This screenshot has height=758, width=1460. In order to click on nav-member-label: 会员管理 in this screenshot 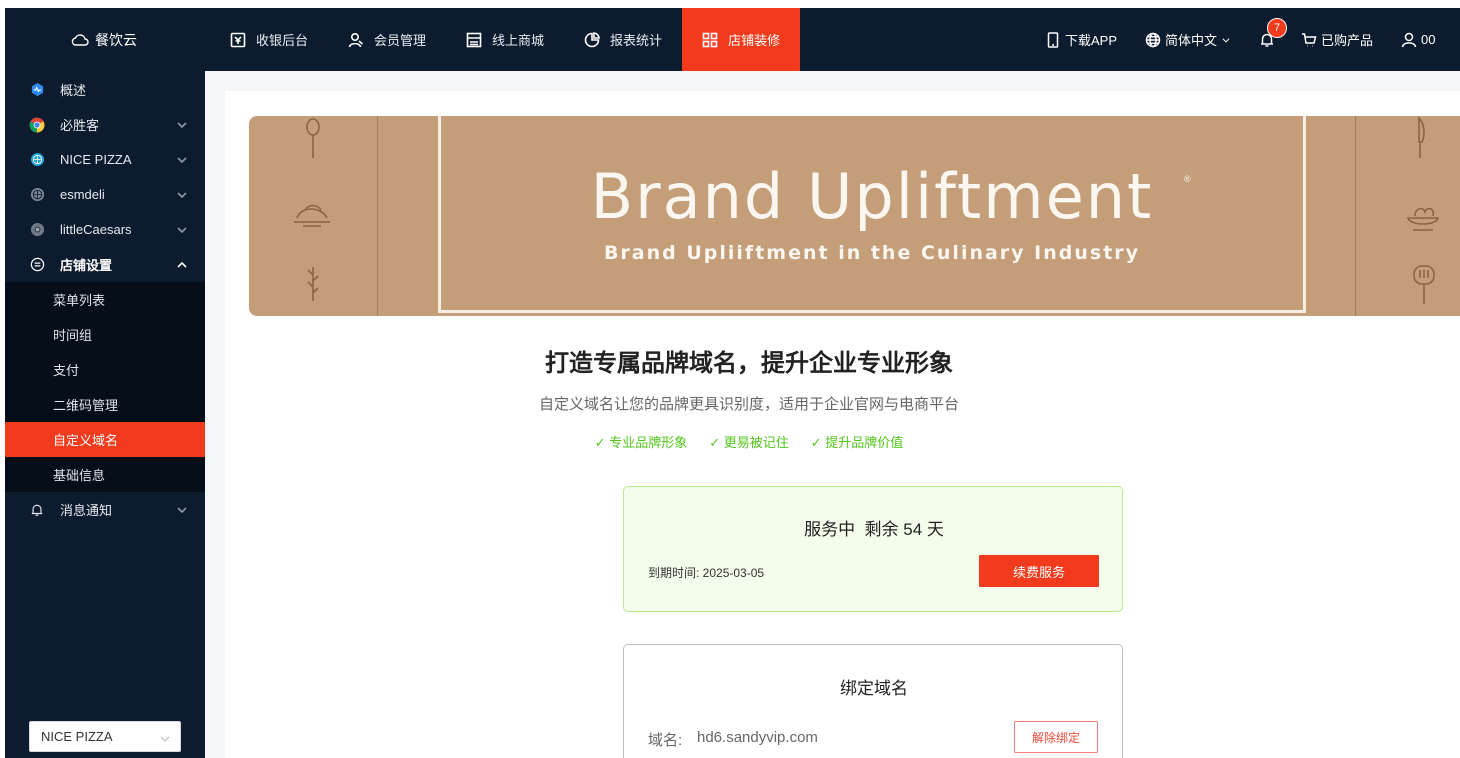, I will do `click(400, 40)`.